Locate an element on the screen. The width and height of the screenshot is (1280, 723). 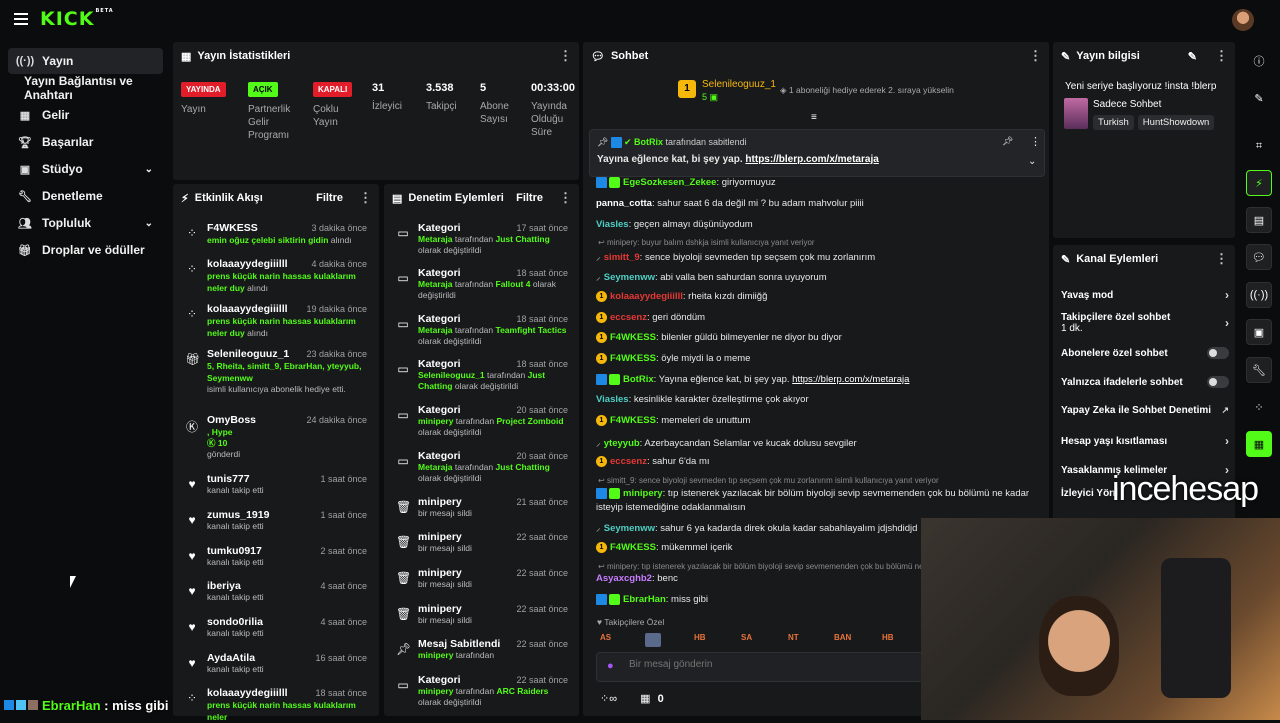
nav-item-gelir: ▦ Gelir is located at coordinates (85, 115).